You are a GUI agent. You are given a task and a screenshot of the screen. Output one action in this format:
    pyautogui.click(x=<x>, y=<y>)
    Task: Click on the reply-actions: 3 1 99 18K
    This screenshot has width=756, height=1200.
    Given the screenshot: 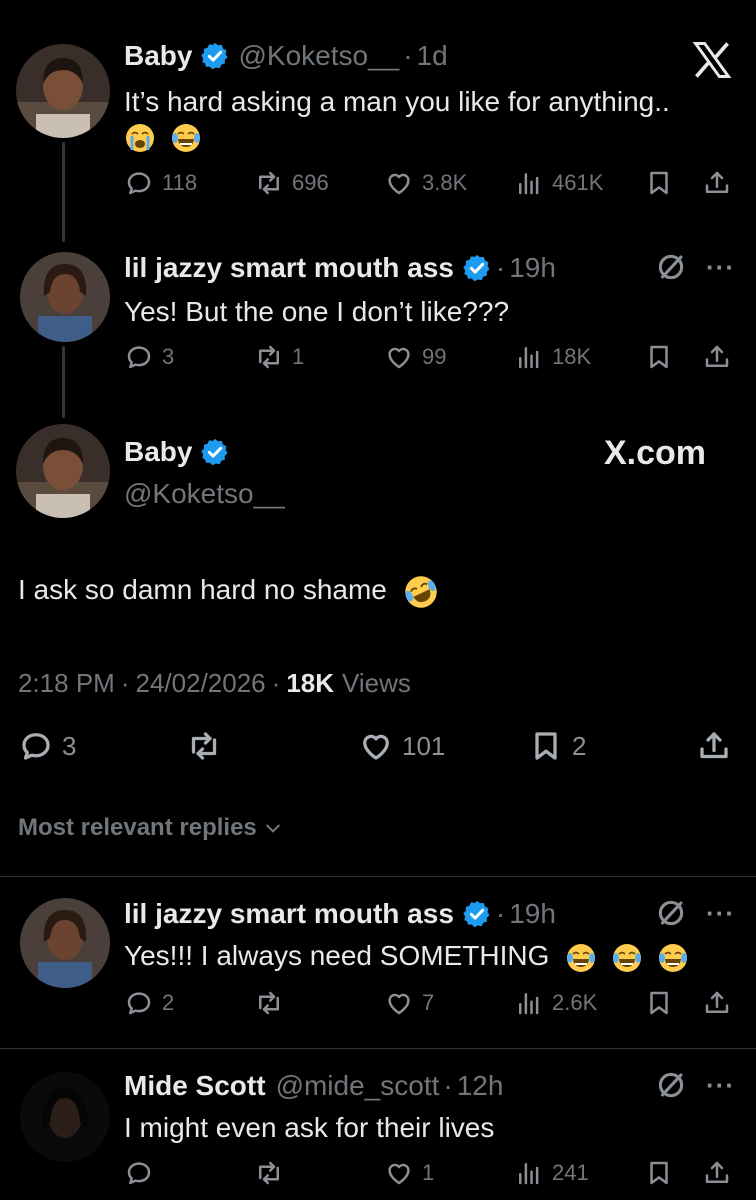 What is the action you would take?
    pyautogui.click(x=378, y=362)
    